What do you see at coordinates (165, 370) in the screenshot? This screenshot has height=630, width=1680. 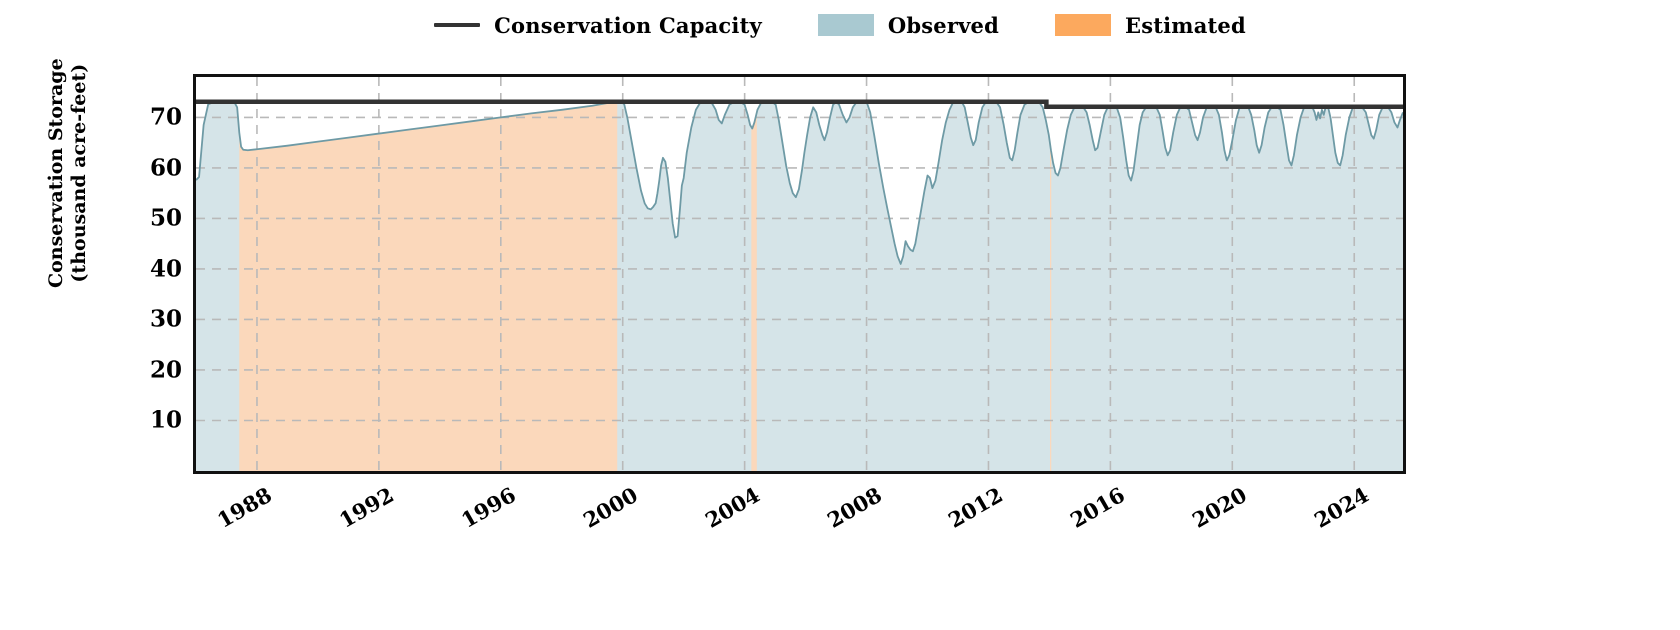 I see `y-tick-label: 20` at bounding box center [165, 370].